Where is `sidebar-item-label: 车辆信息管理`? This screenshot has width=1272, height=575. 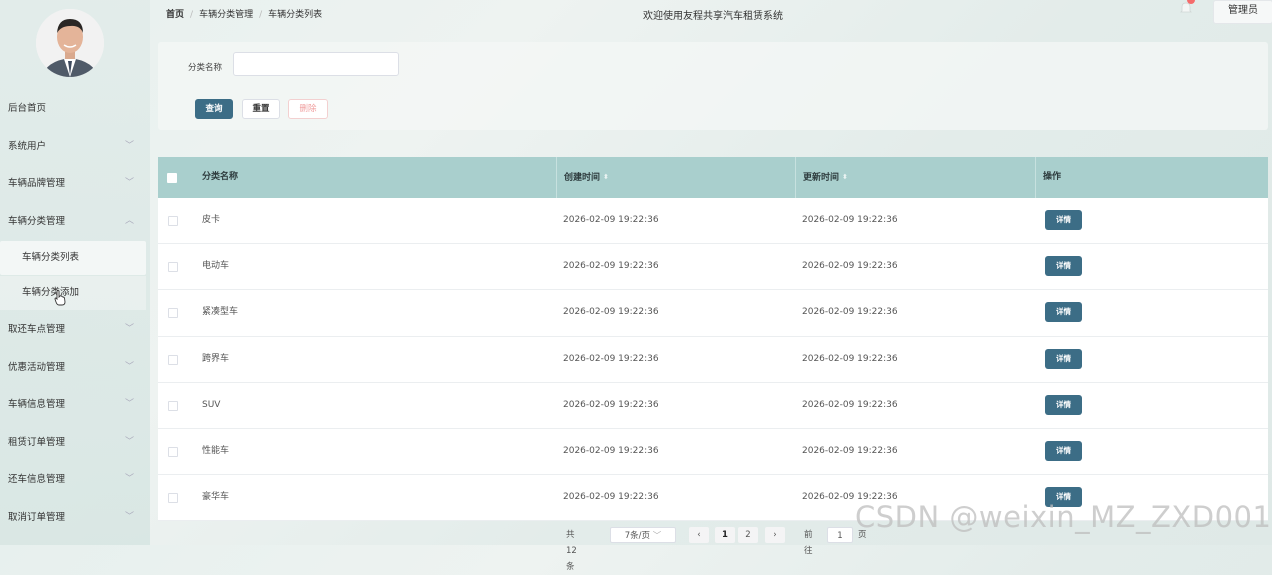 sidebar-item-label: 车辆信息管理 is located at coordinates (37, 404).